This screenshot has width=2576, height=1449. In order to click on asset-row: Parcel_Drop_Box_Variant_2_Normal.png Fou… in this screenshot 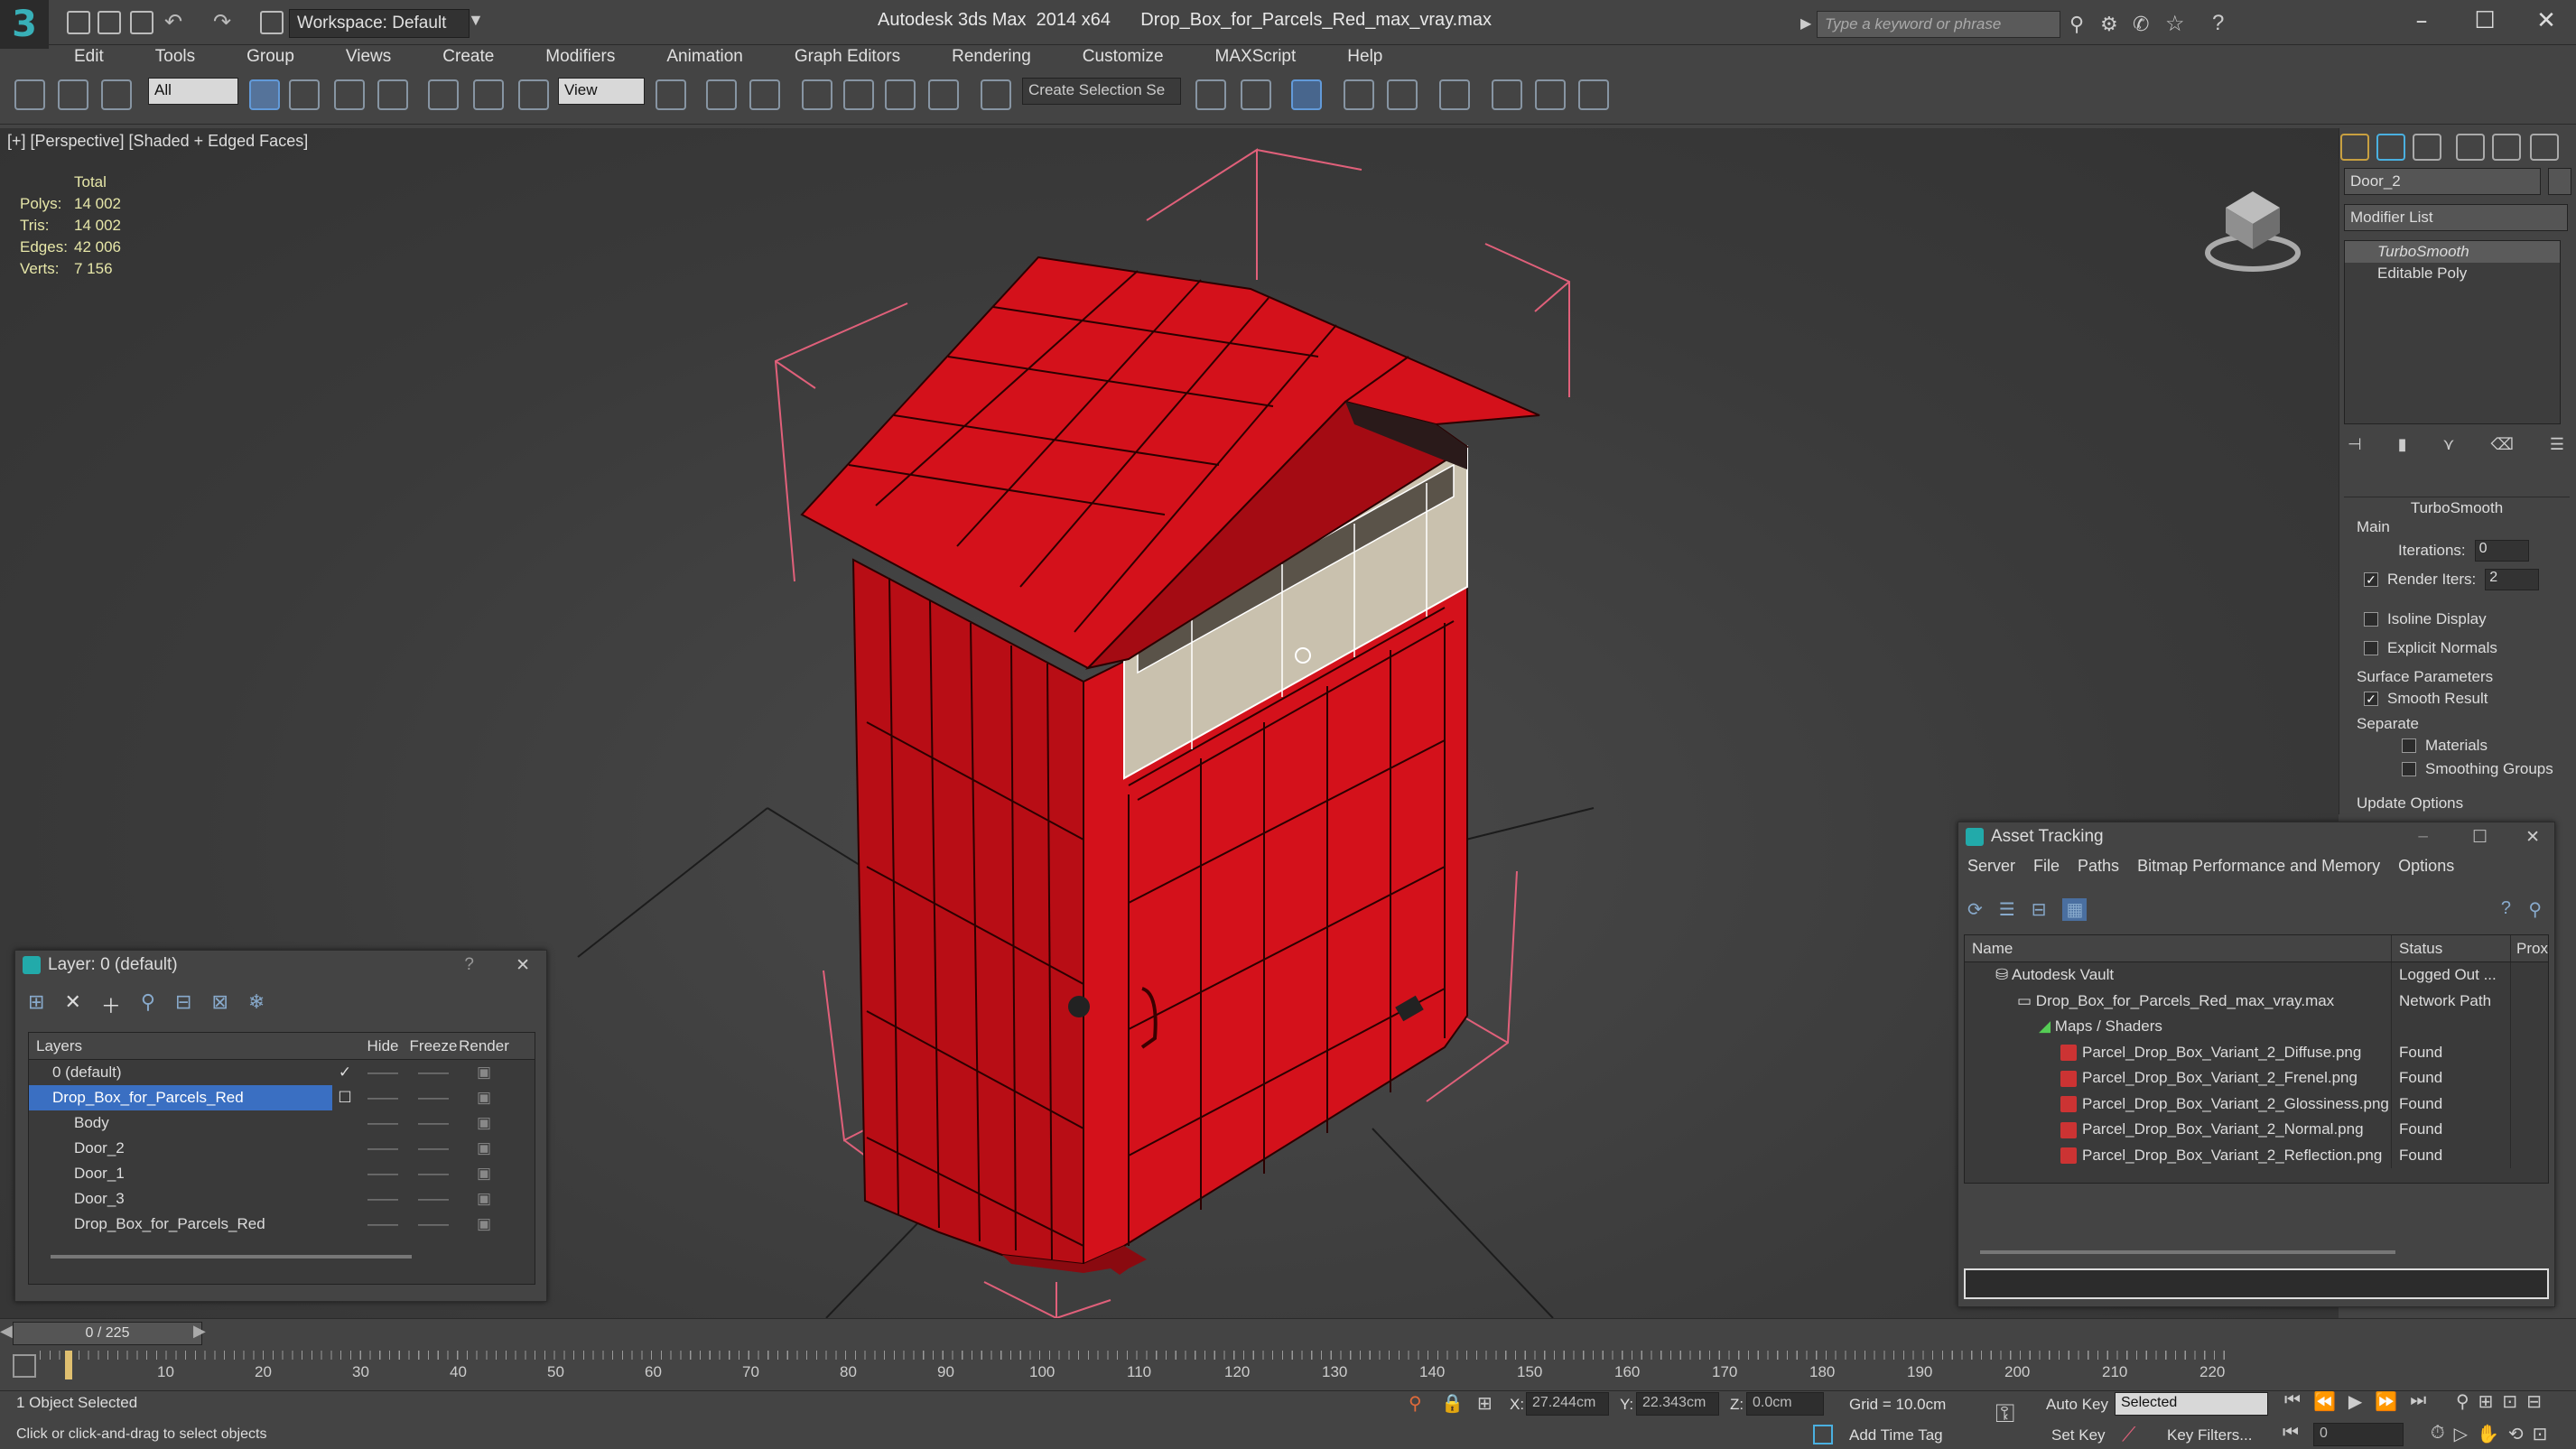, I will do `click(2256, 1130)`.